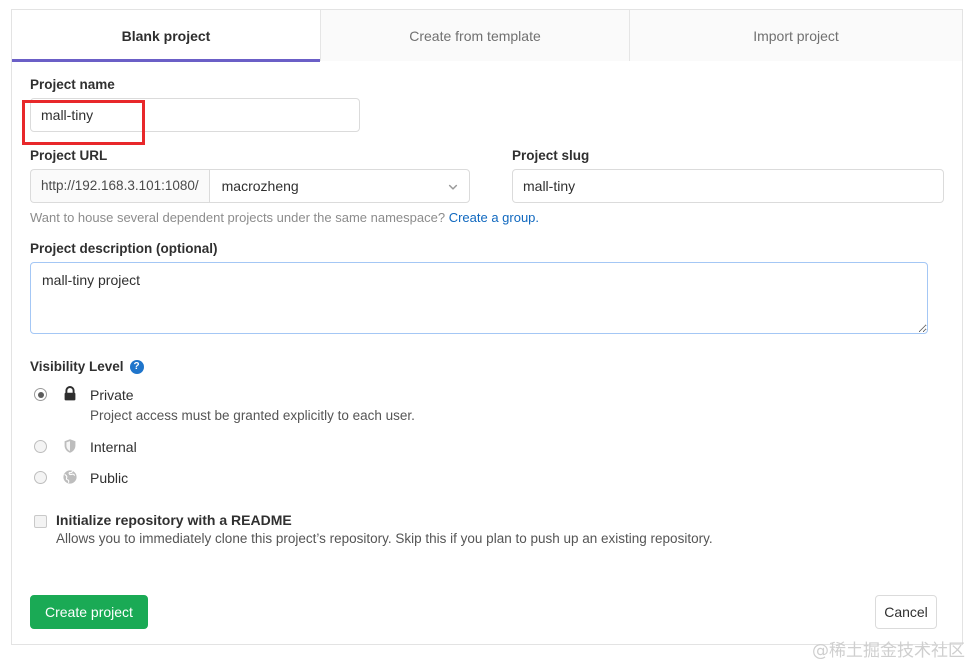 Image resolution: width=975 pixels, height=669 pixels. I want to click on visibility-private-title: Private, so click(112, 395).